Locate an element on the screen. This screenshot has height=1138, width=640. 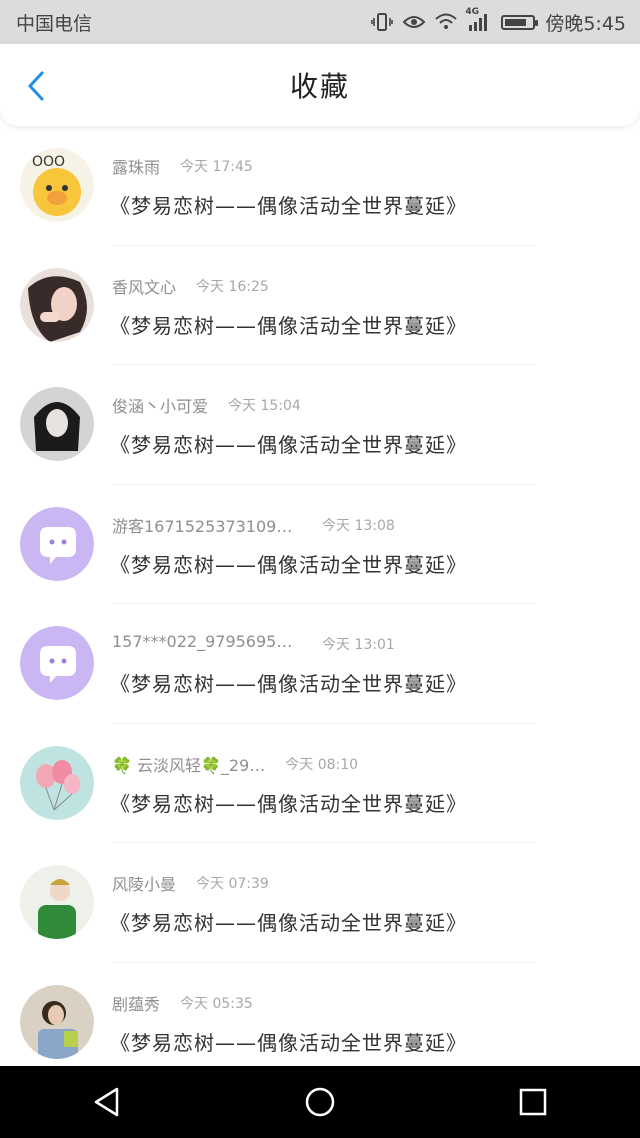
clock-label: 傍晚5:45 is located at coordinates (585, 23).